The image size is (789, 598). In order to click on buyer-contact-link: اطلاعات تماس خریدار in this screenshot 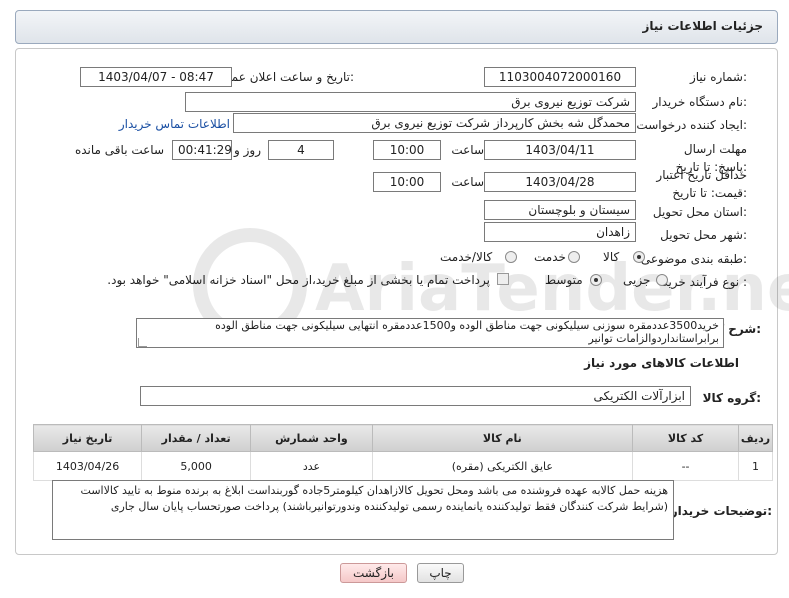, I will do `click(174, 124)`.